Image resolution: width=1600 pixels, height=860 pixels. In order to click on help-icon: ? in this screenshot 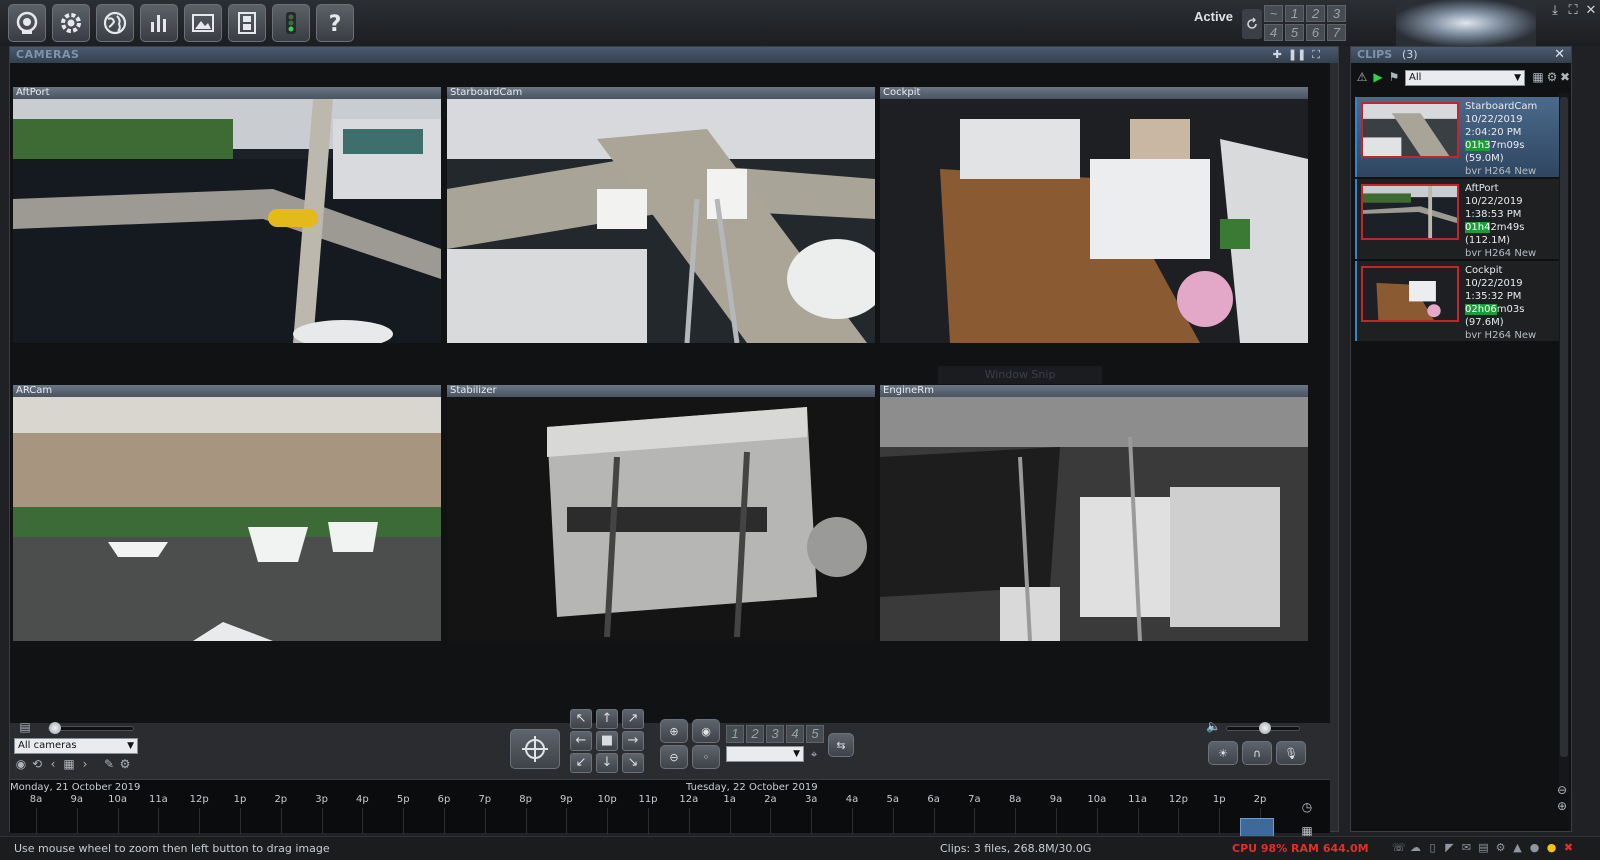, I will do `click(335, 23)`.